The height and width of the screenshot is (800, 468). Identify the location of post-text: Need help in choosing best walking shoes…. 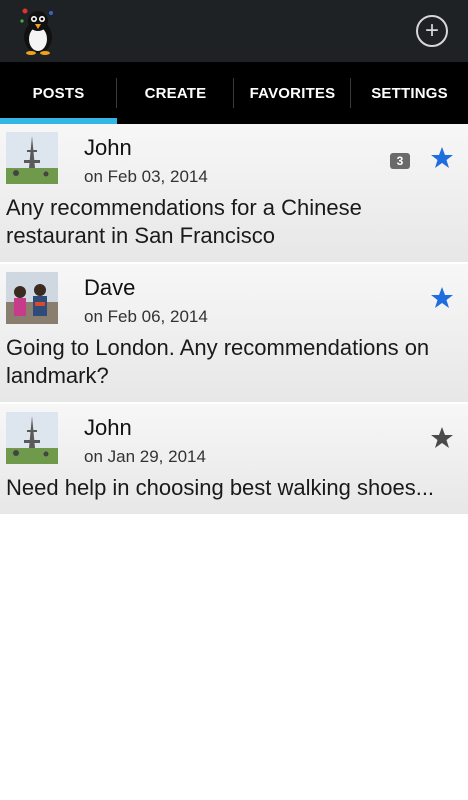
(220, 487).